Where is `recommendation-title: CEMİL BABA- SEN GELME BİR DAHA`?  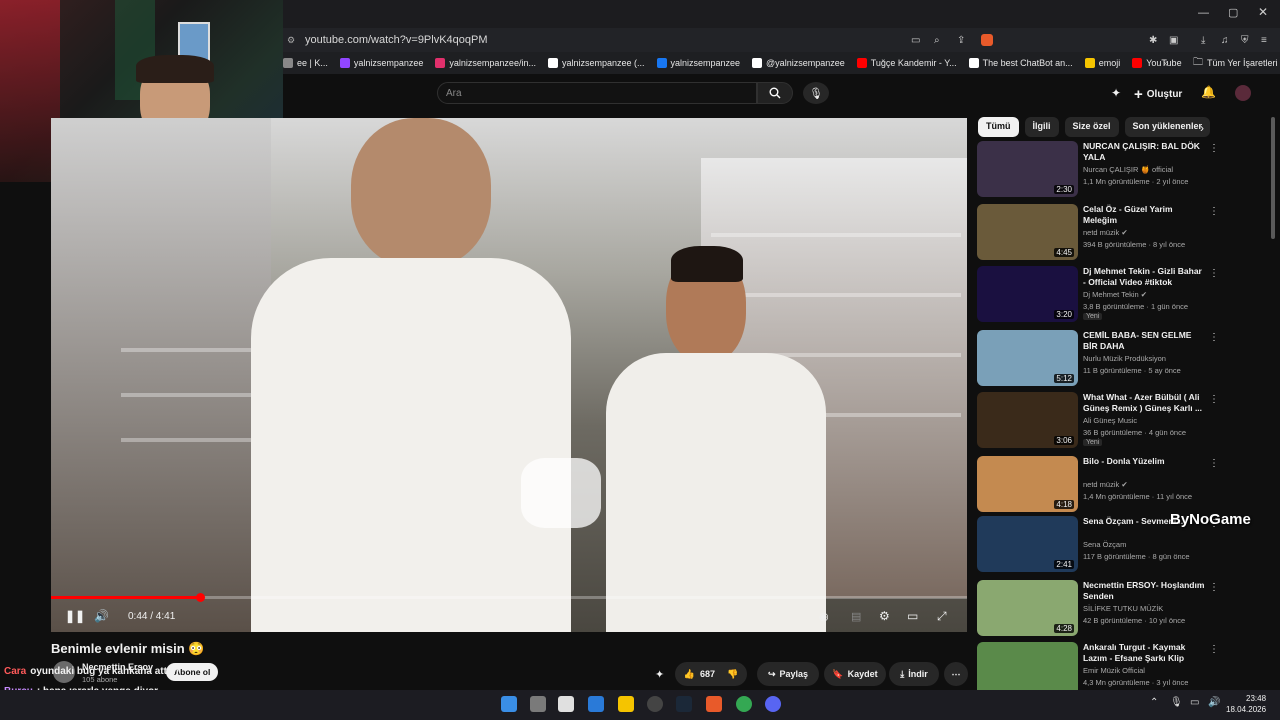
recommendation-title: CEMİL BABA- SEN GELME BİR DAHA is located at coordinates (1145, 341).